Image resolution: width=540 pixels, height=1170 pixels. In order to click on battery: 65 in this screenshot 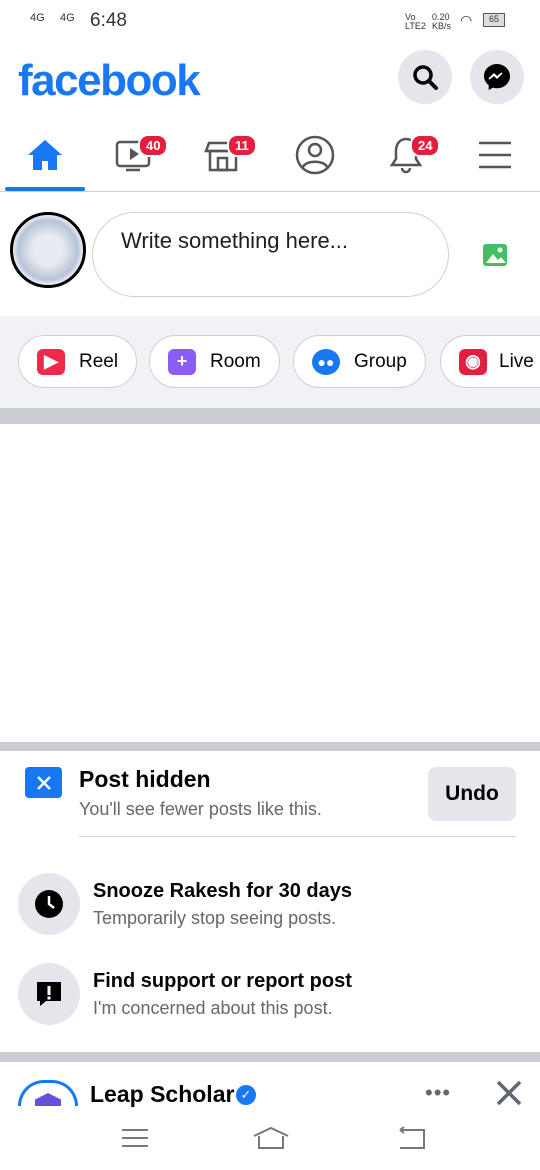, I will do `click(494, 20)`.